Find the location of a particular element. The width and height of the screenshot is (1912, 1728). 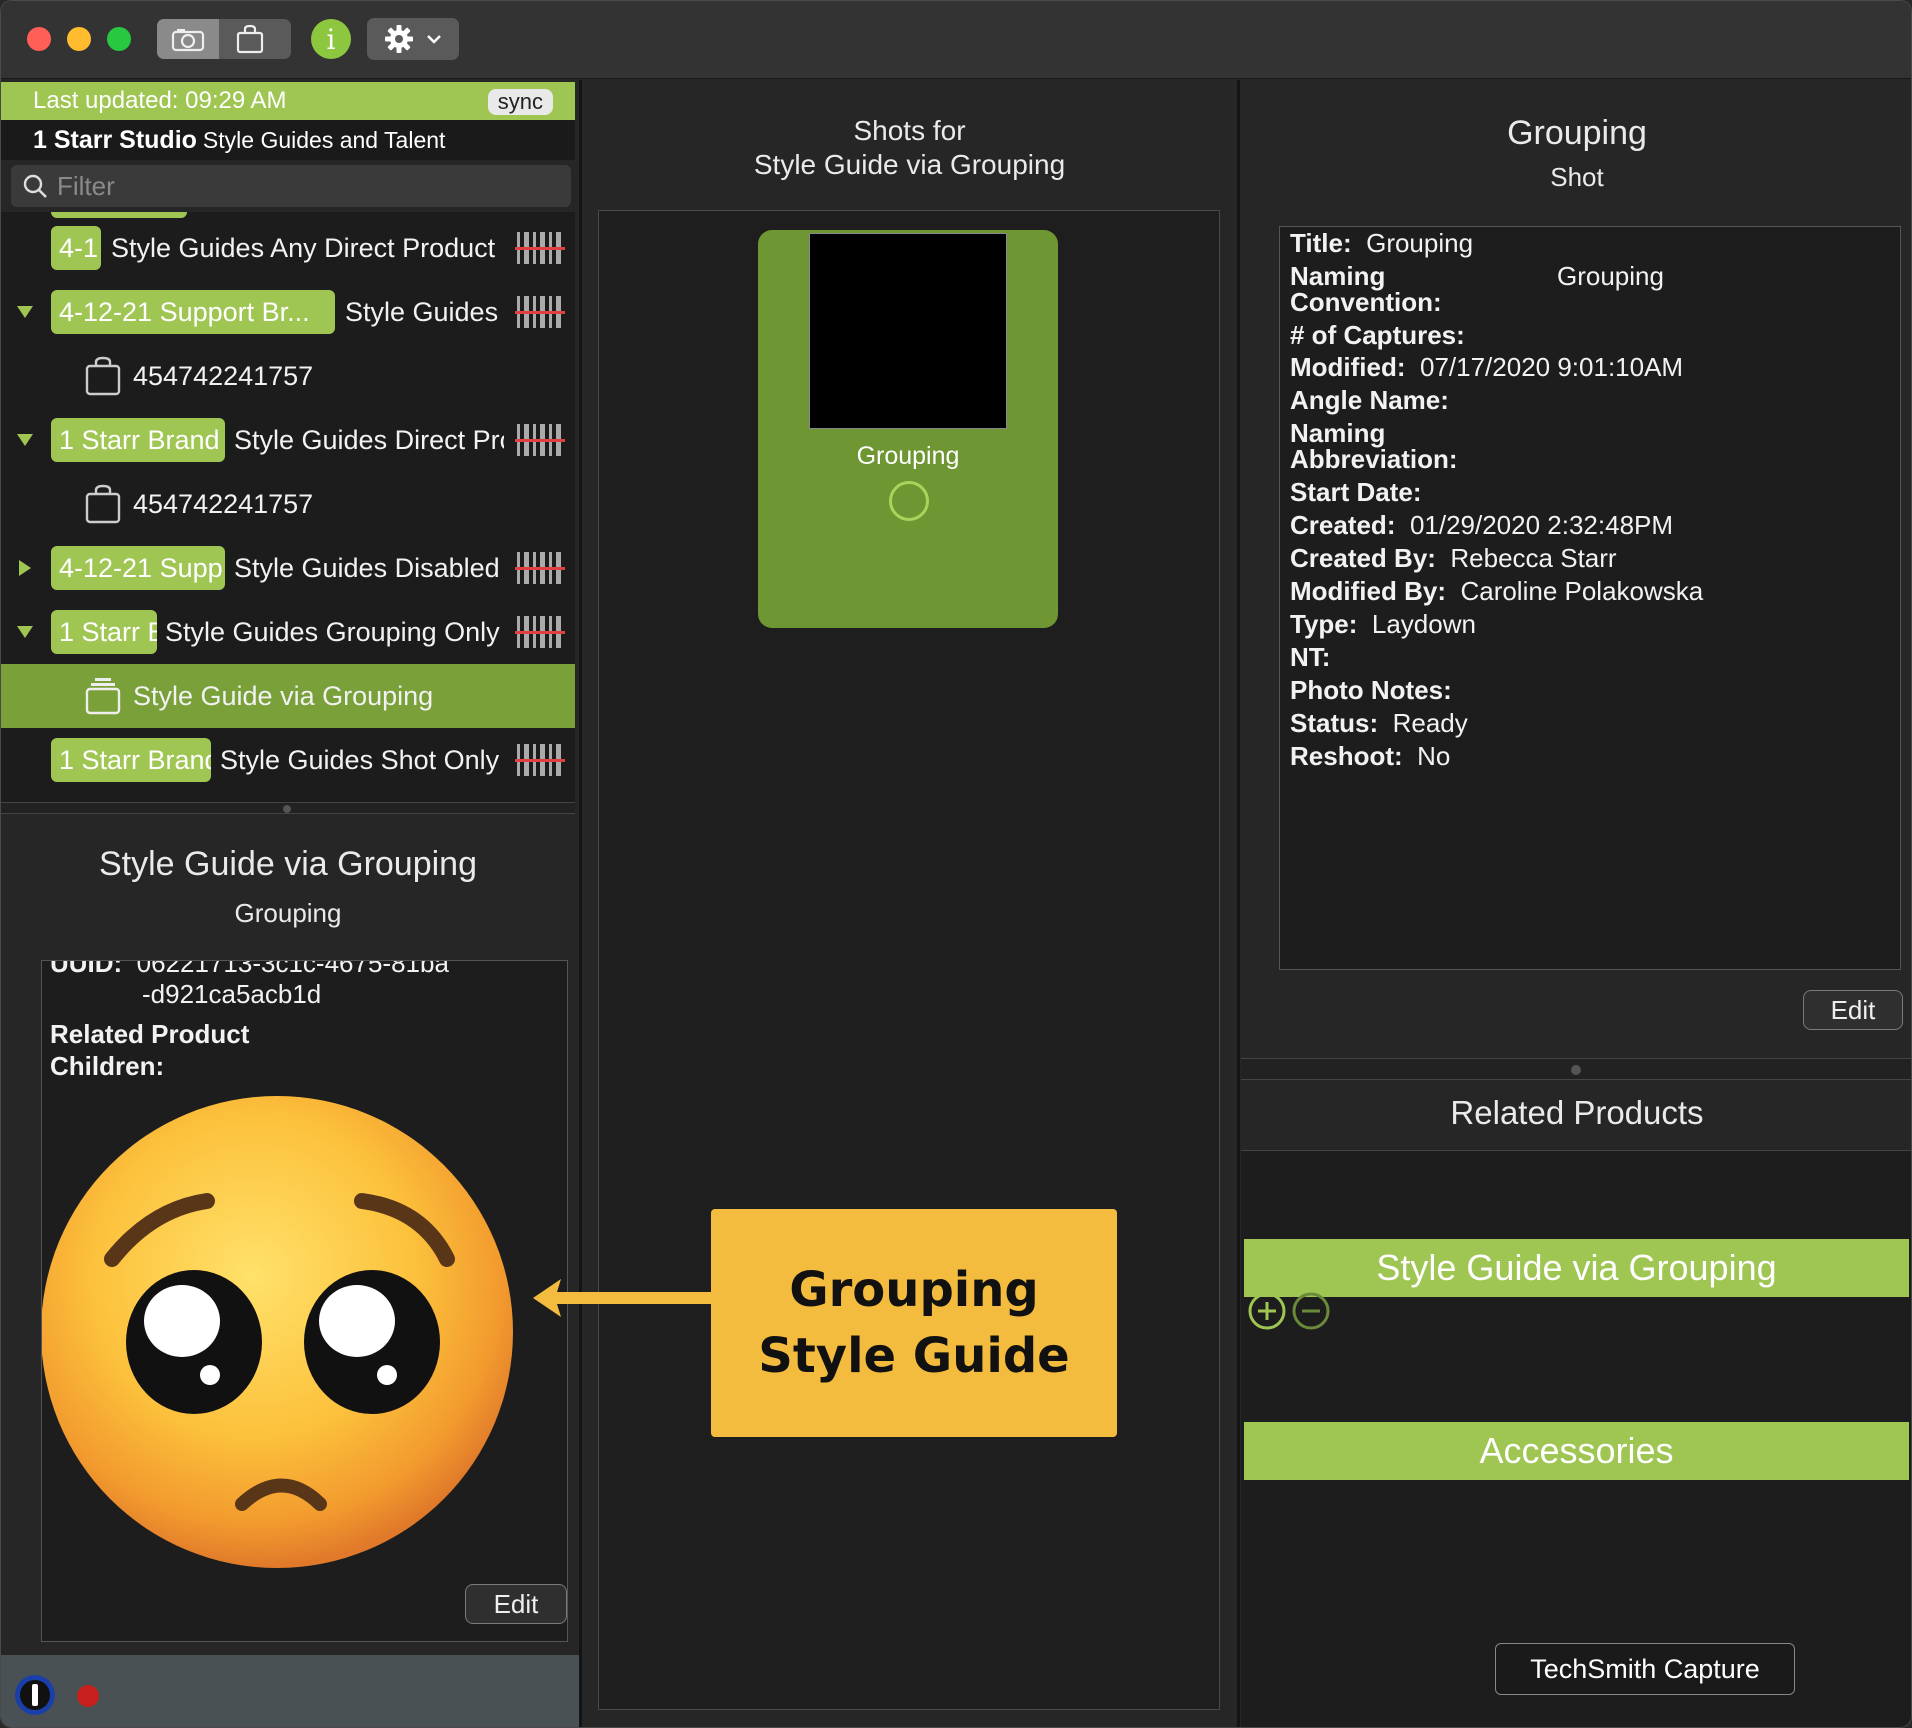

field-value: Ready is located at coordinates (1430, 723).